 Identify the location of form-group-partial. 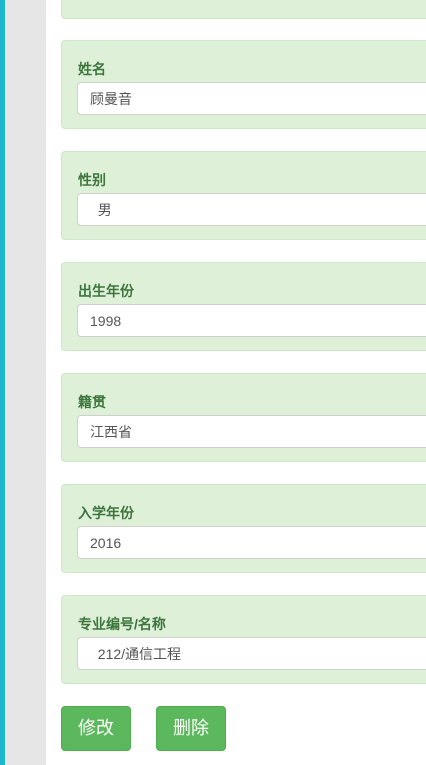
(243, 9).